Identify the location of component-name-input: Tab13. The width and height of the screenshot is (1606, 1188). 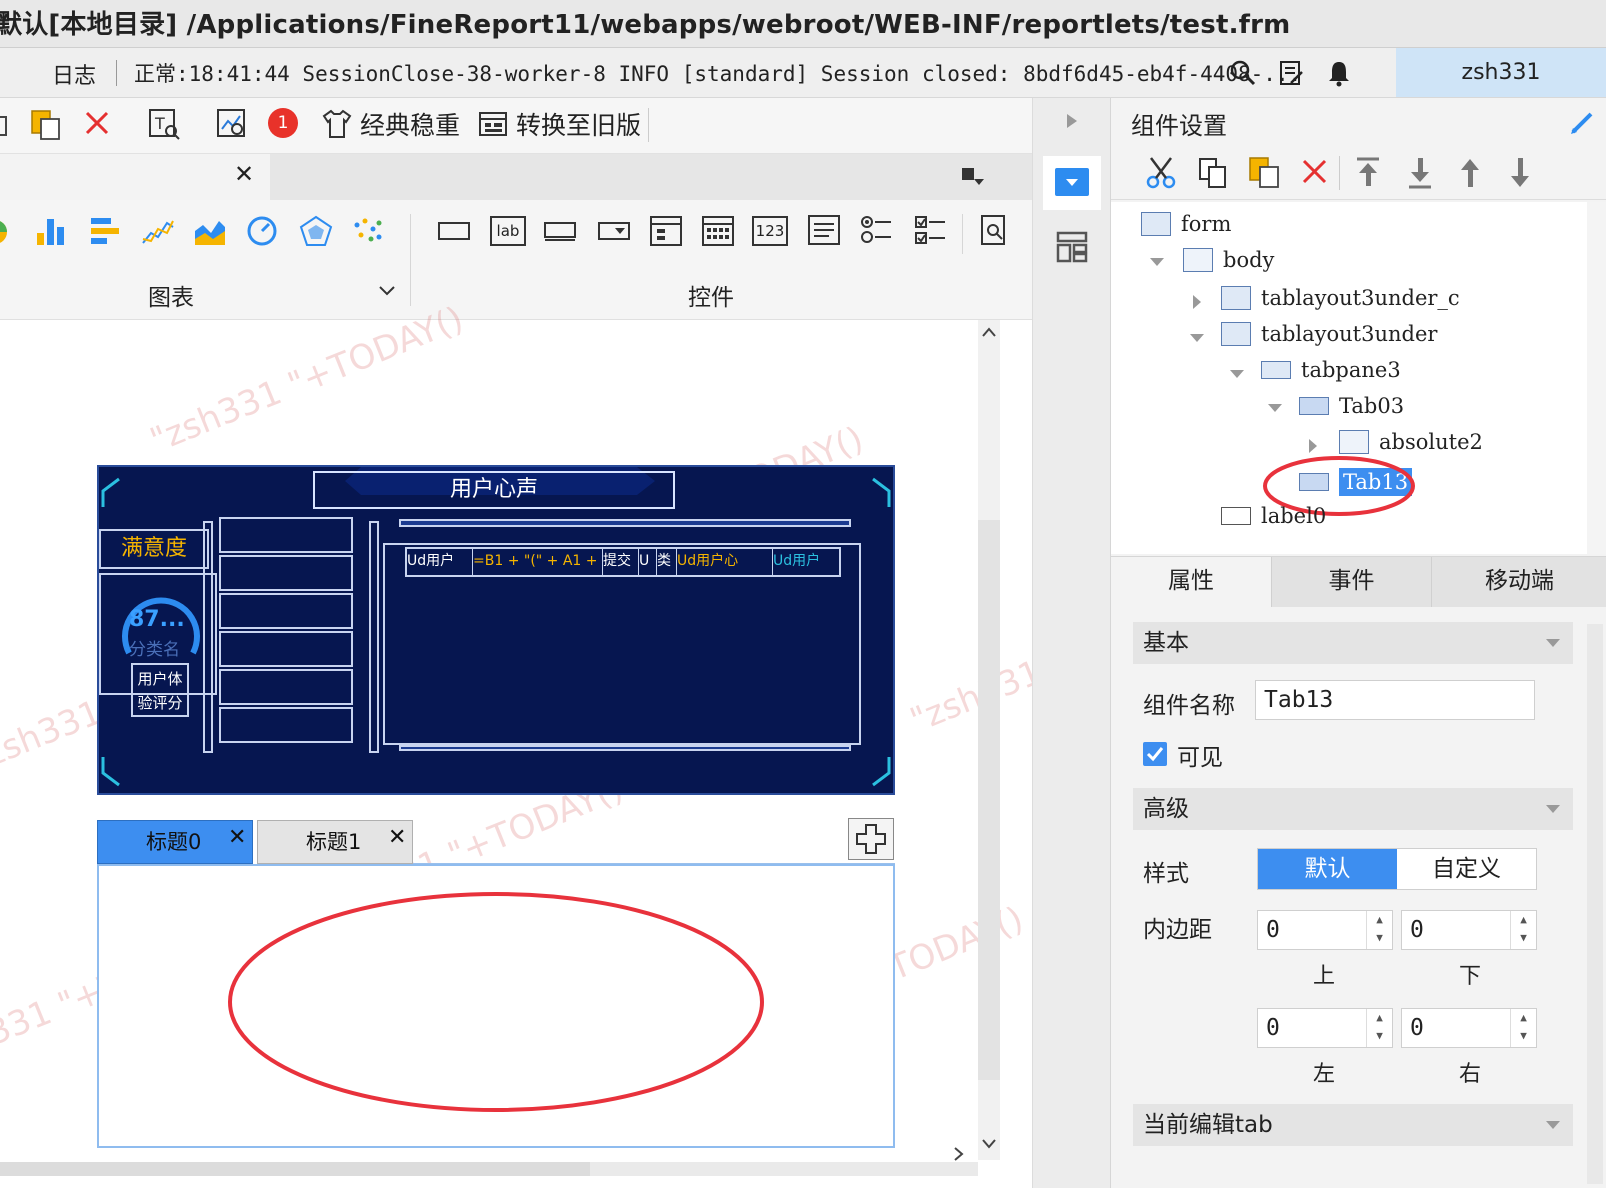
(1395, 700).